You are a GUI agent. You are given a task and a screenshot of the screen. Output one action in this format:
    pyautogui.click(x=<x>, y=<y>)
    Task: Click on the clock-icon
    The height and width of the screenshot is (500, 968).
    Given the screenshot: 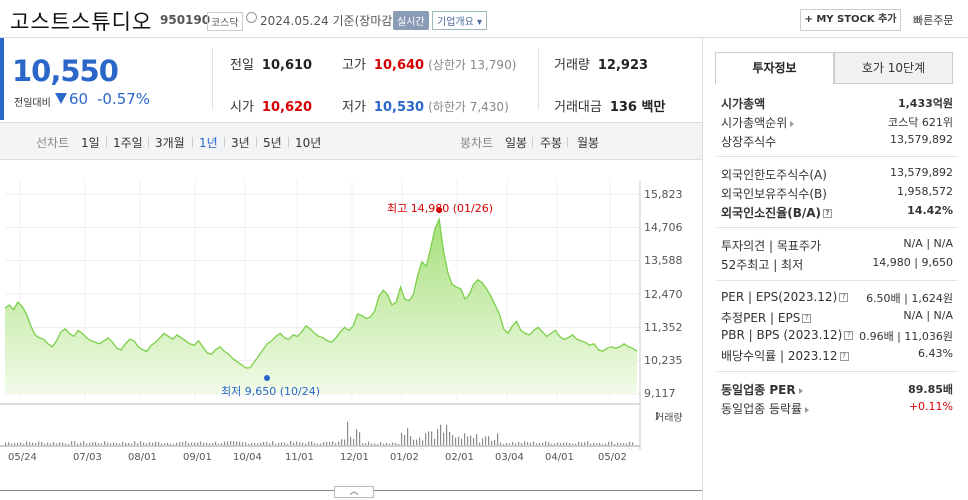 What is the action you would take?
    pyautogui.click(x=251, y=17)
    